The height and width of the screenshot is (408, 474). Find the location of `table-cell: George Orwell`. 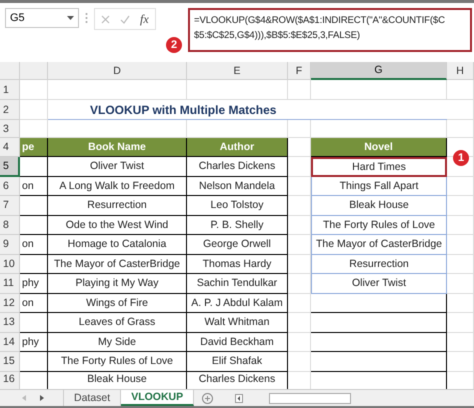

table-cell: George Orwell is located at coordinates (237, 244).